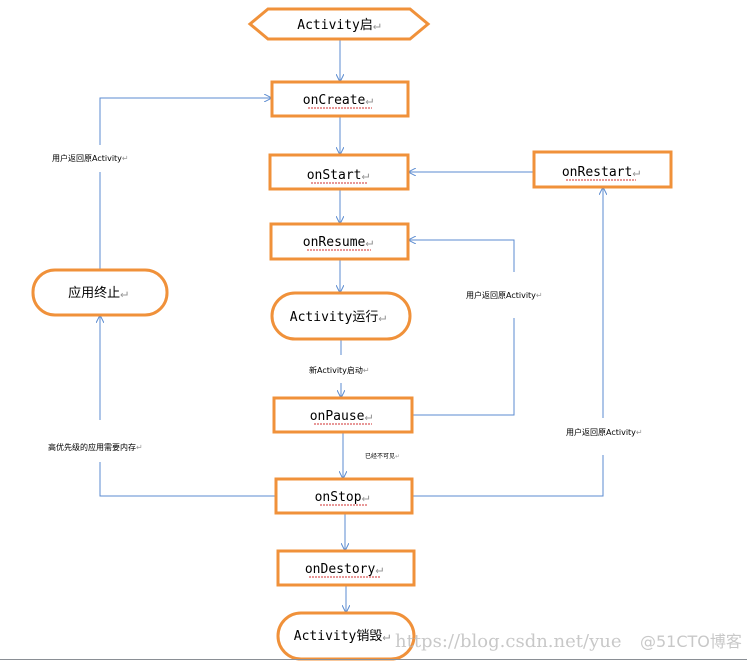 This screenshot has width=747, height=661. What do you see at coordinates (504, 295) in the screenshot?
I see `label-return-middle: 用户返回原Activity↵` at bounding box center [504, 295].